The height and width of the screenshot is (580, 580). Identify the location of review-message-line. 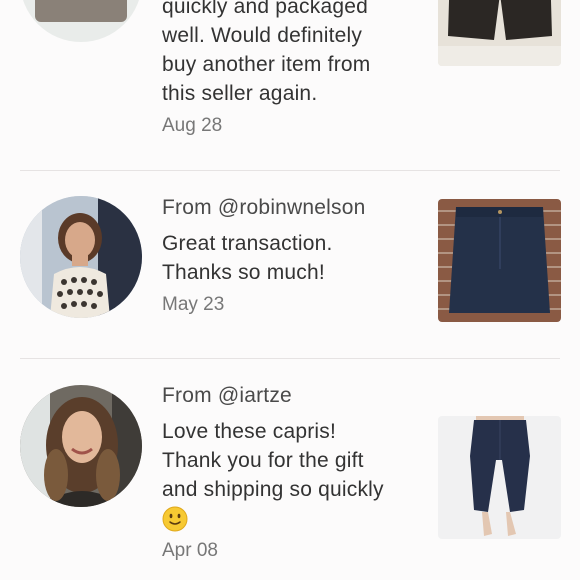
(292, 518).